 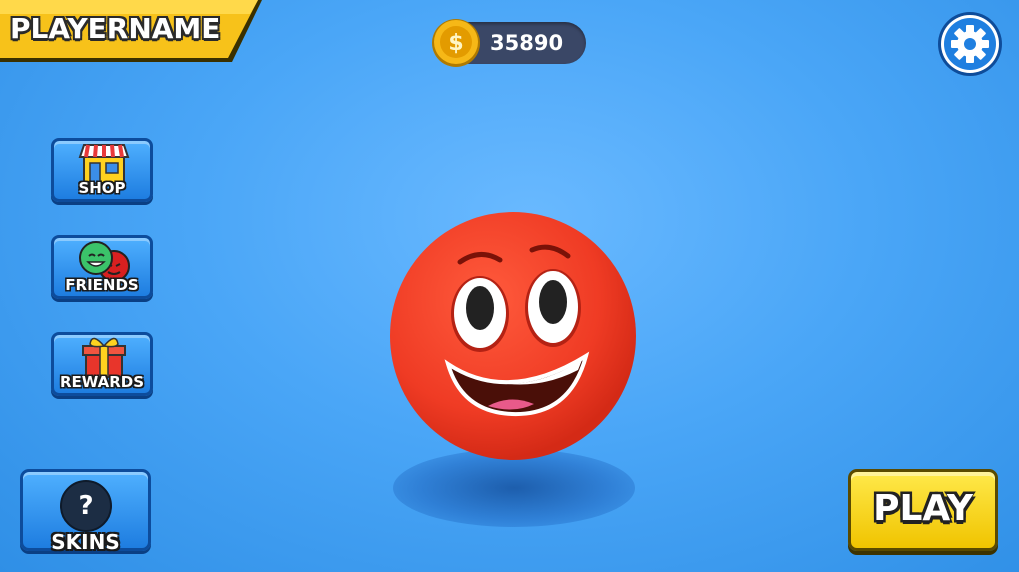 I want to click on skins-button: ? SKINS, so click(x=85, y=511).